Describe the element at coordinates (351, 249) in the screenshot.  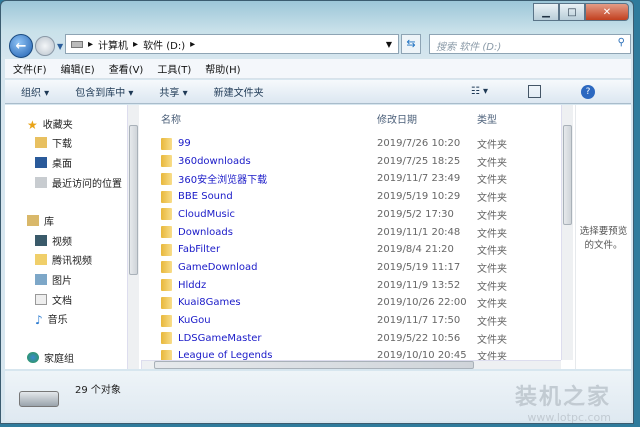
I see `file-row: FabFilter 2019/8/4 21:20 文件夹` at that location.